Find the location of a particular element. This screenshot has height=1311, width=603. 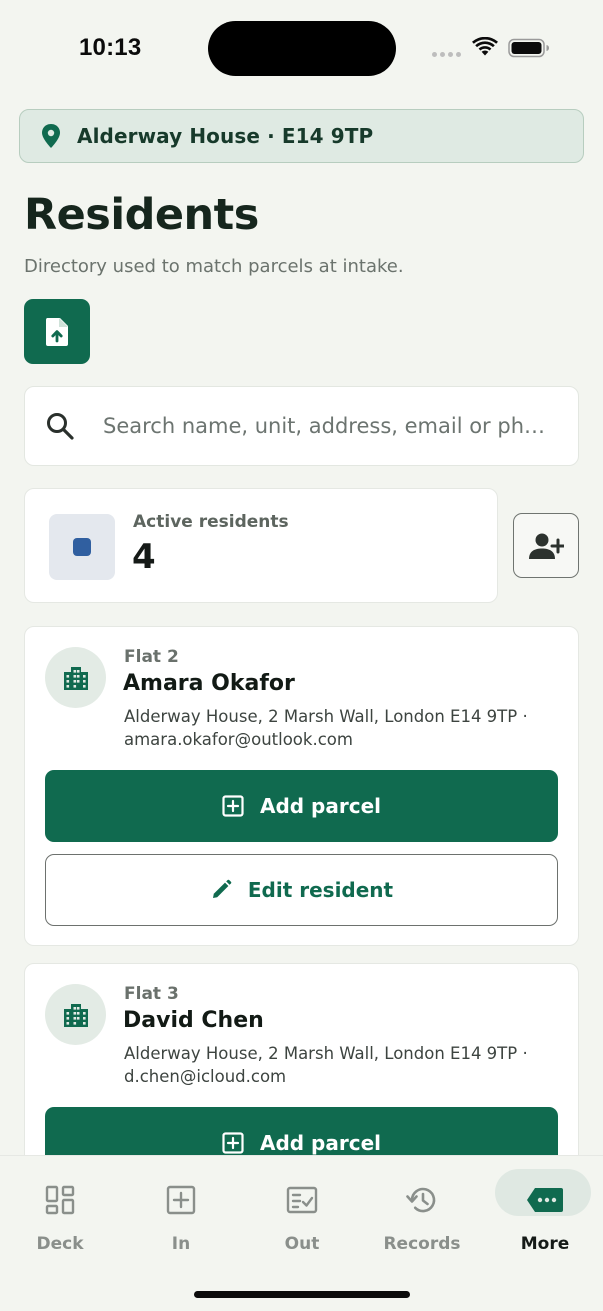

pencil-icon is located at coordinates (222, 888).